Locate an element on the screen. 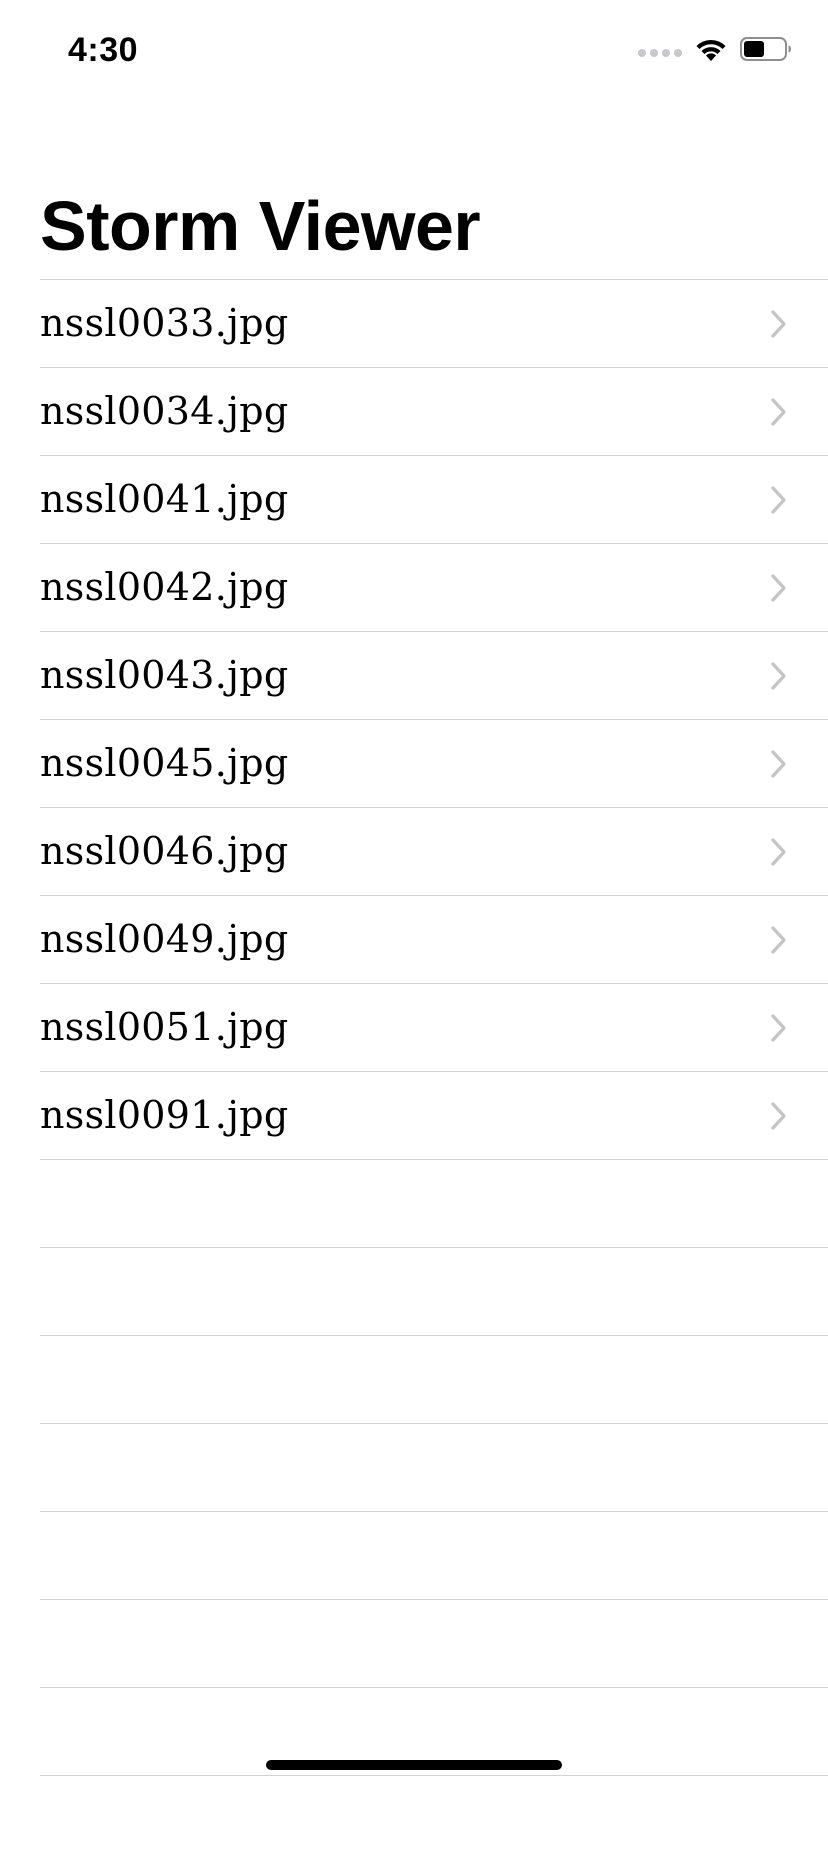  wifi-icon is located at coordinates (711, 49).